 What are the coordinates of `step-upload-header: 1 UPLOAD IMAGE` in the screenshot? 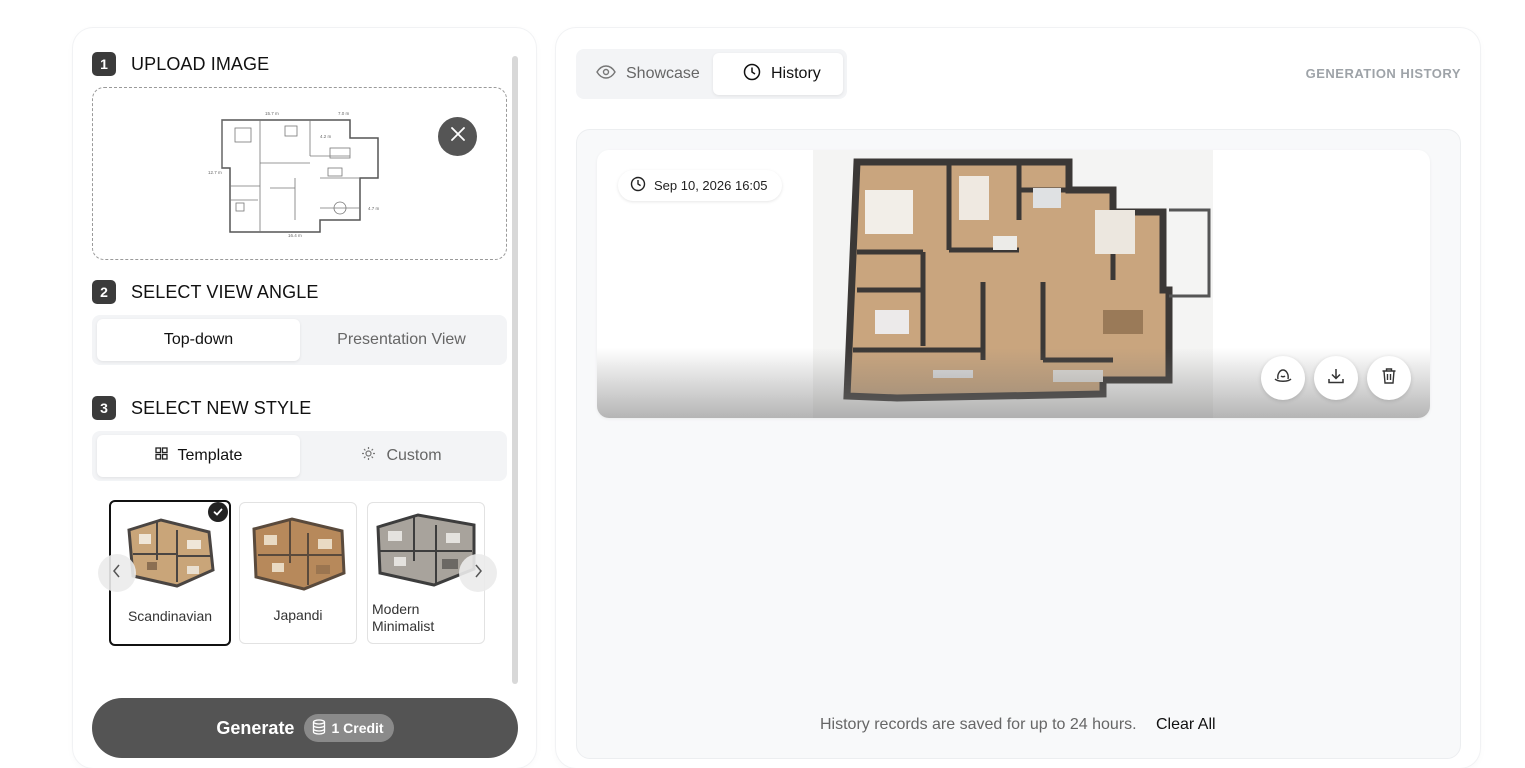 It's located at (180, 64).